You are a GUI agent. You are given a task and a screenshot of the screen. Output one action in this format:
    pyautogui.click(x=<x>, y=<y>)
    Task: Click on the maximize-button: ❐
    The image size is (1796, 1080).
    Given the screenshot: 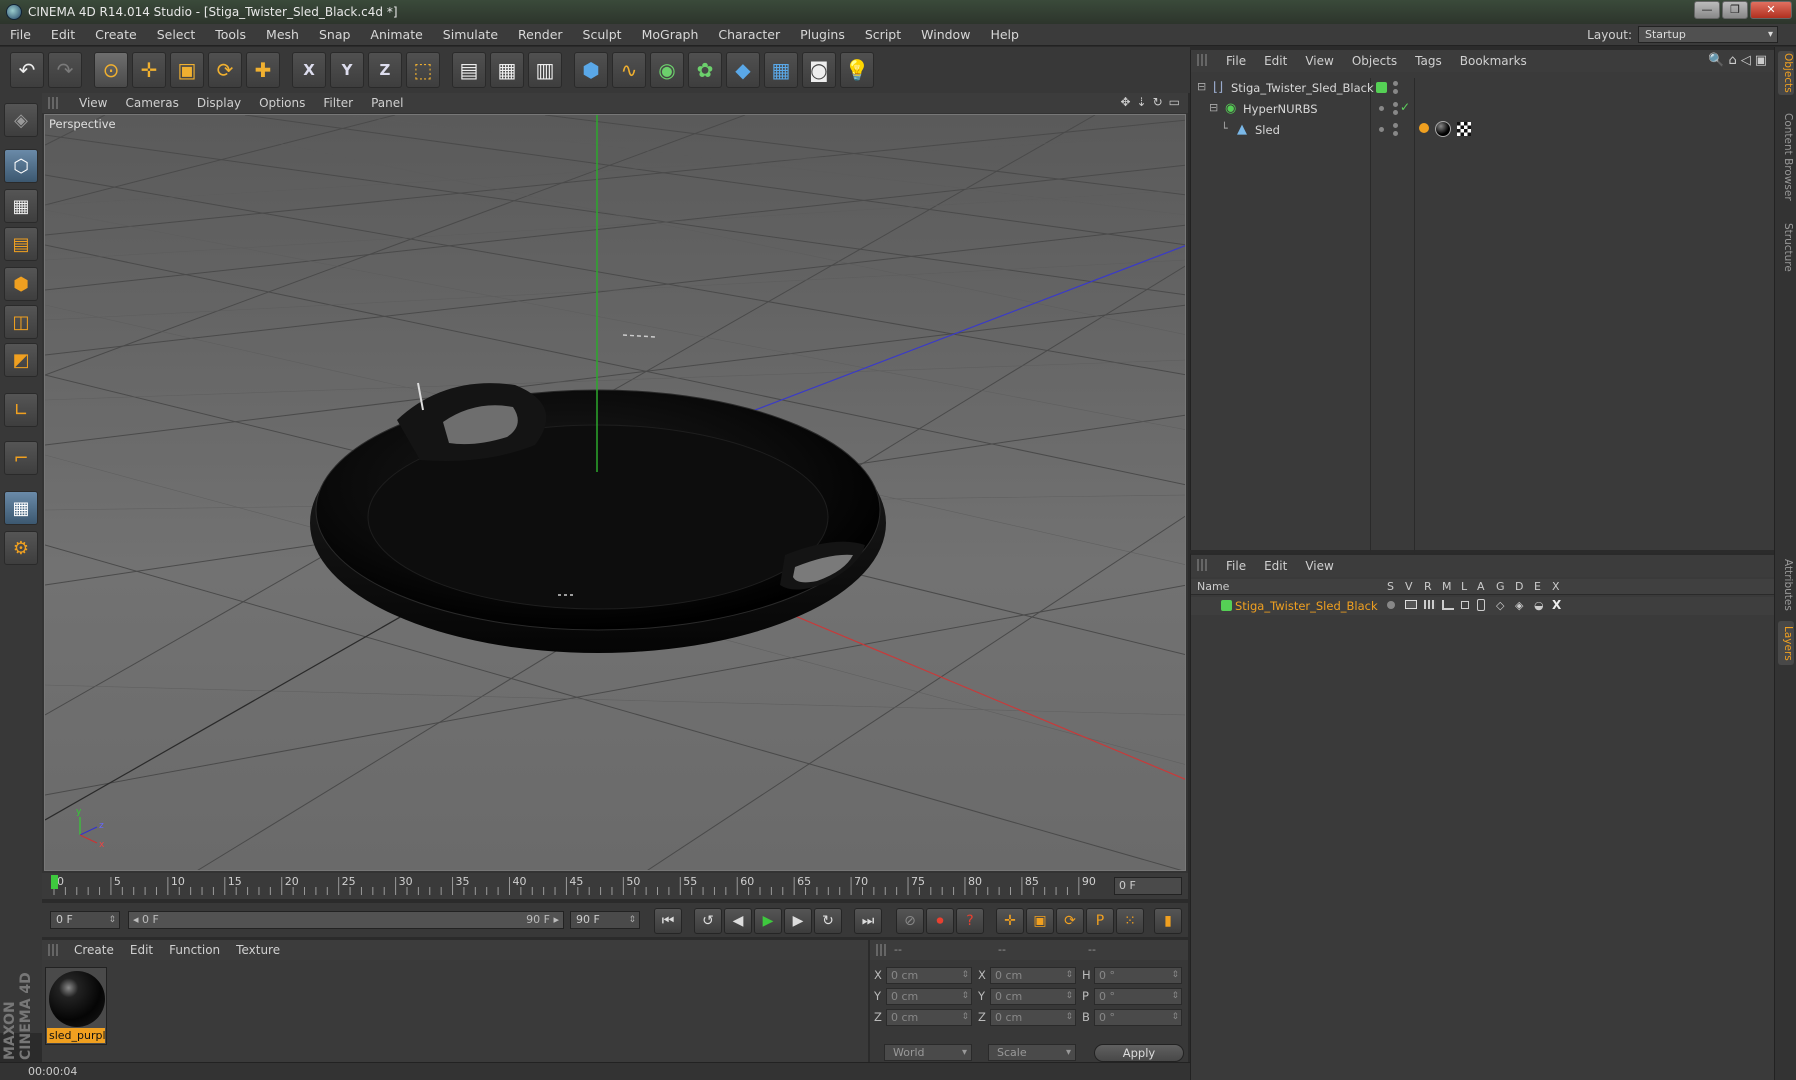 What is the action you would take?
    pyautogui.click(x=1735, y=10)
    